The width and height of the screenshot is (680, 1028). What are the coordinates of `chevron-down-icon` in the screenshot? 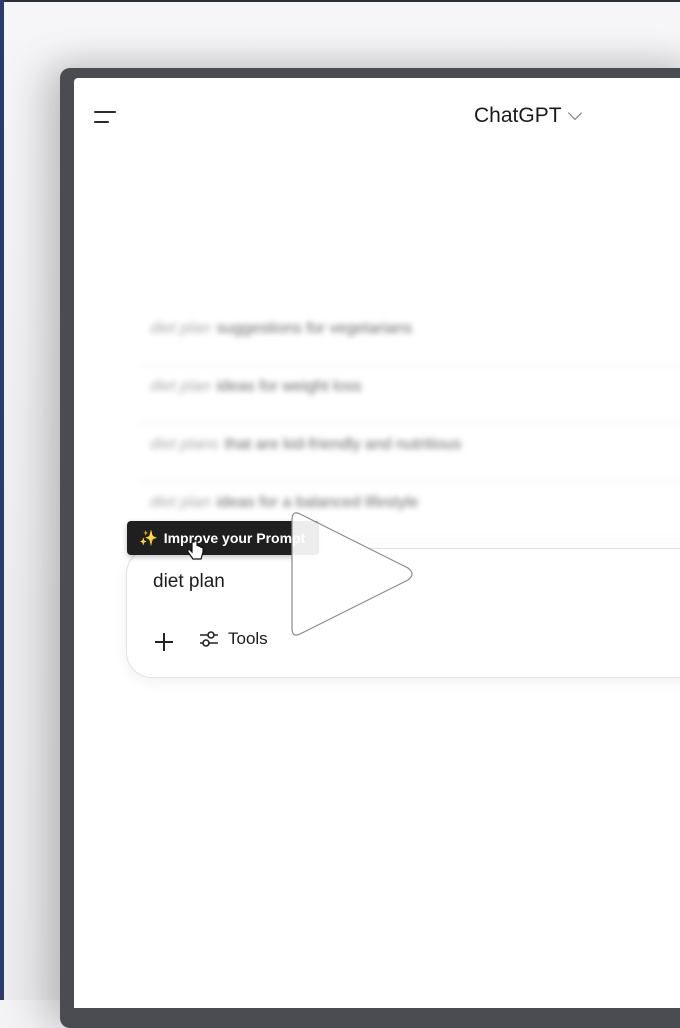 It's located at (574, 113).